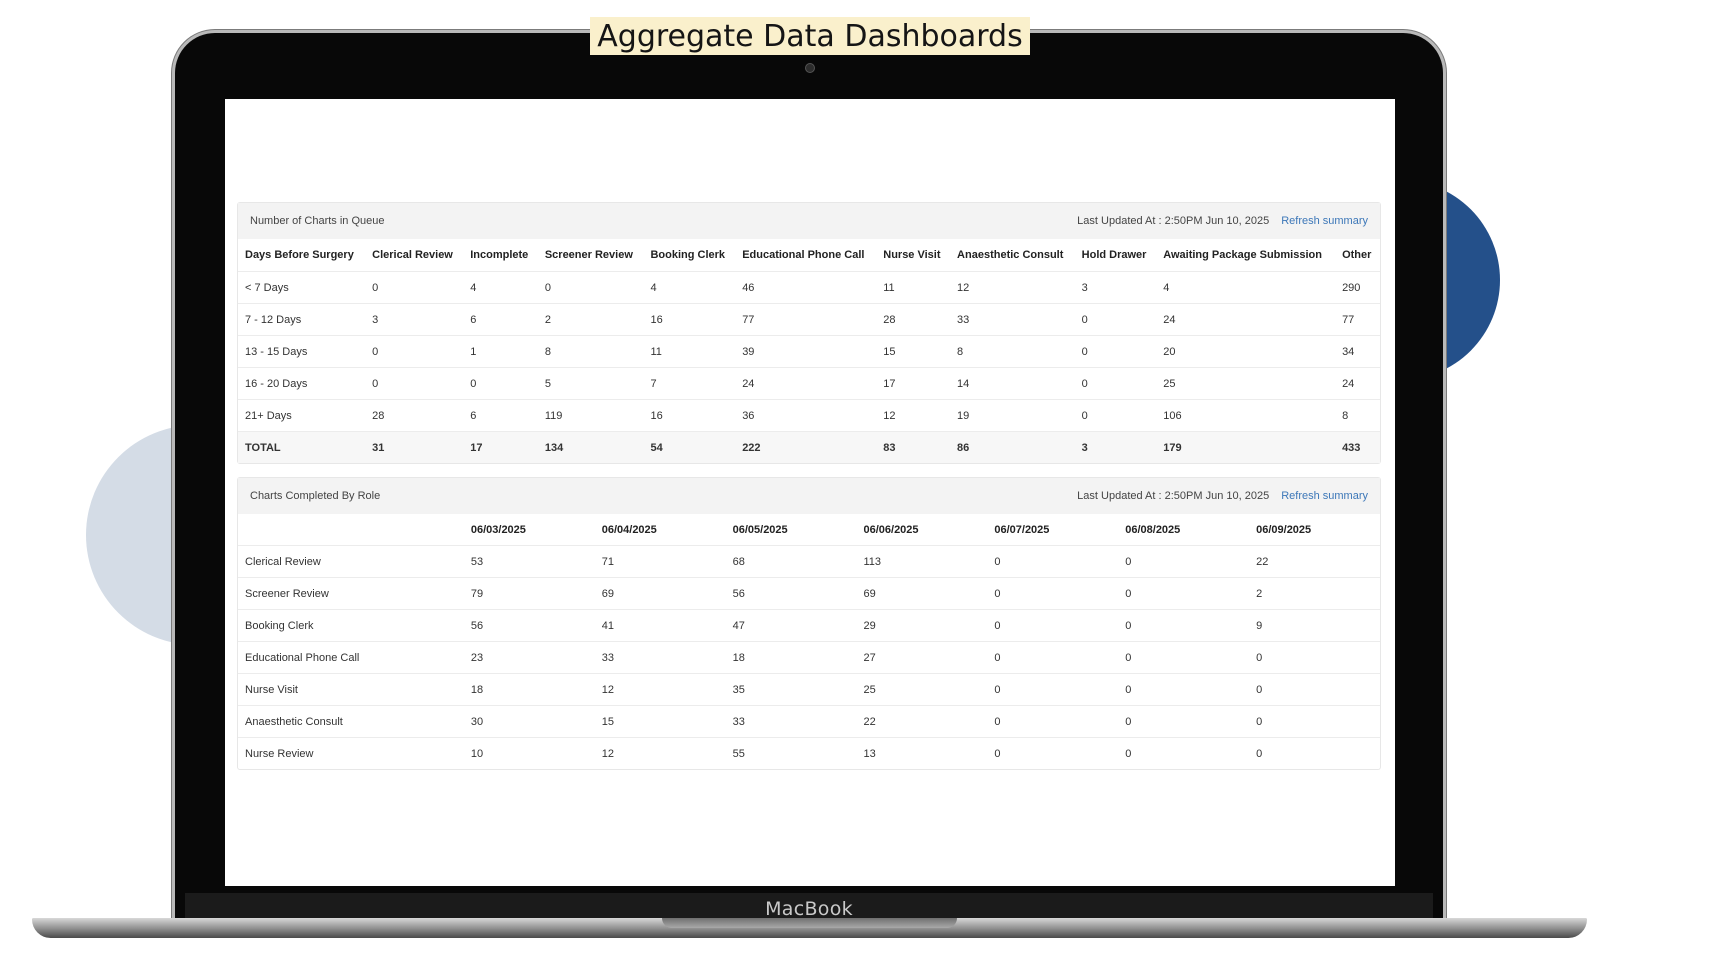 Image resolution: width=1719 pixels, height=967 pixels. I want to click on table-cell: 35, so click(791, 689).